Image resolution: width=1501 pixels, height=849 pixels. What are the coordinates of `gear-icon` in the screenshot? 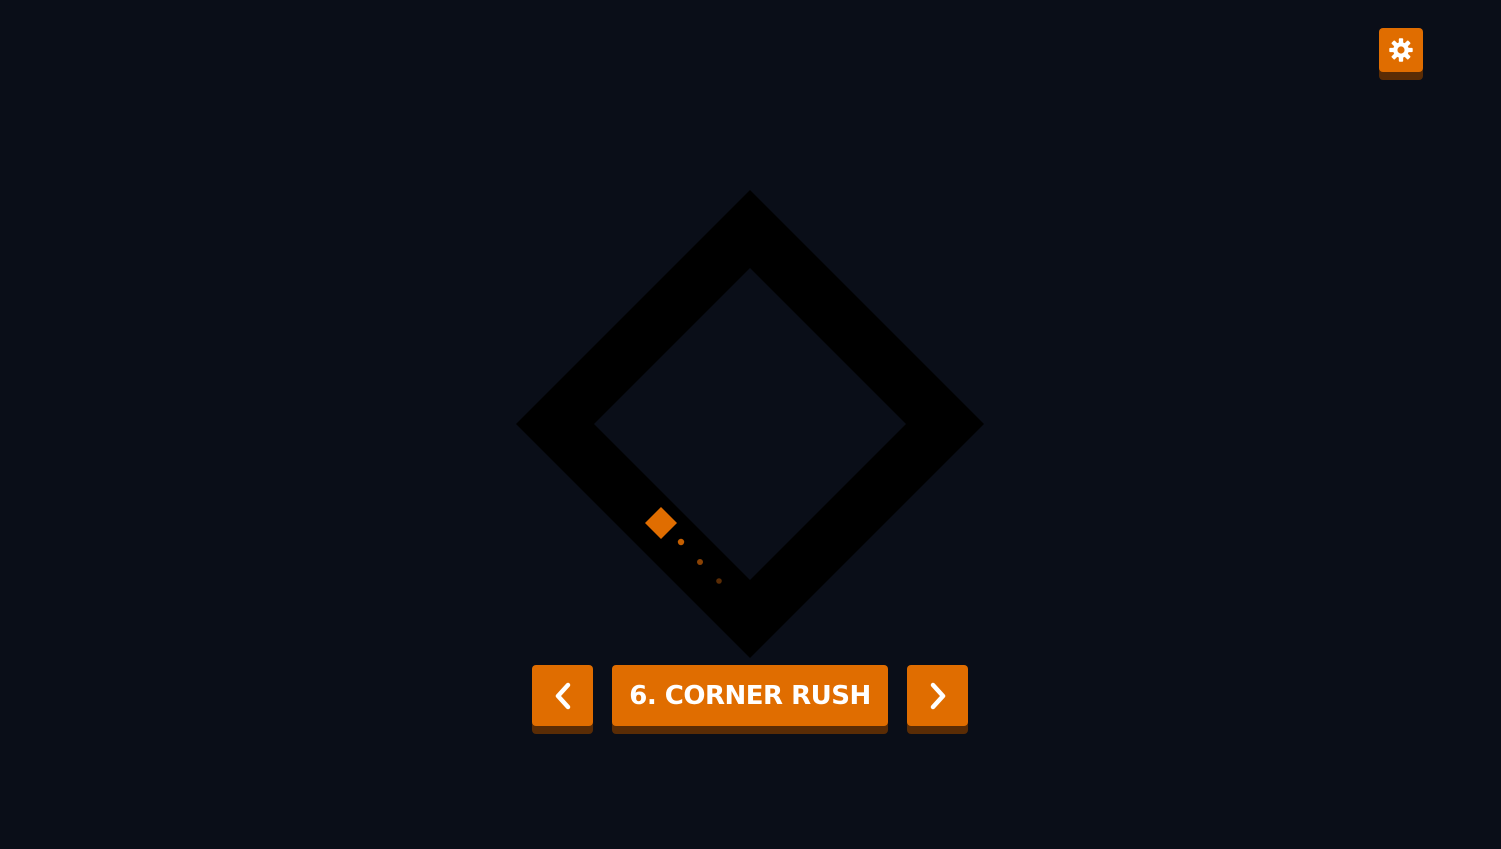 It's located at (1401, 50).